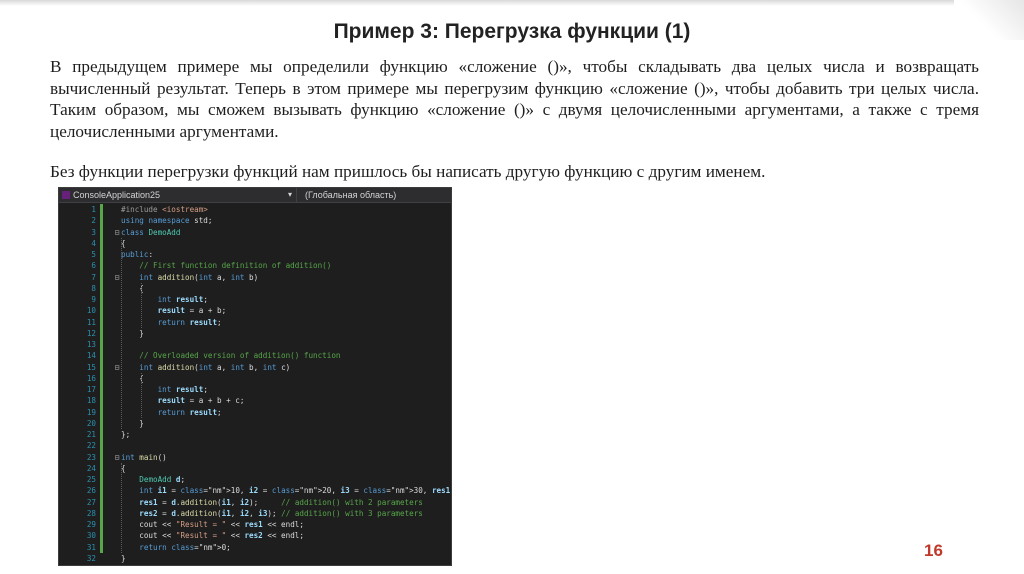 The width and height of the screenshot is (1024, 574). I want to click on code-text: cout << "Result = " << res1 << endl;, so click(212, 524).